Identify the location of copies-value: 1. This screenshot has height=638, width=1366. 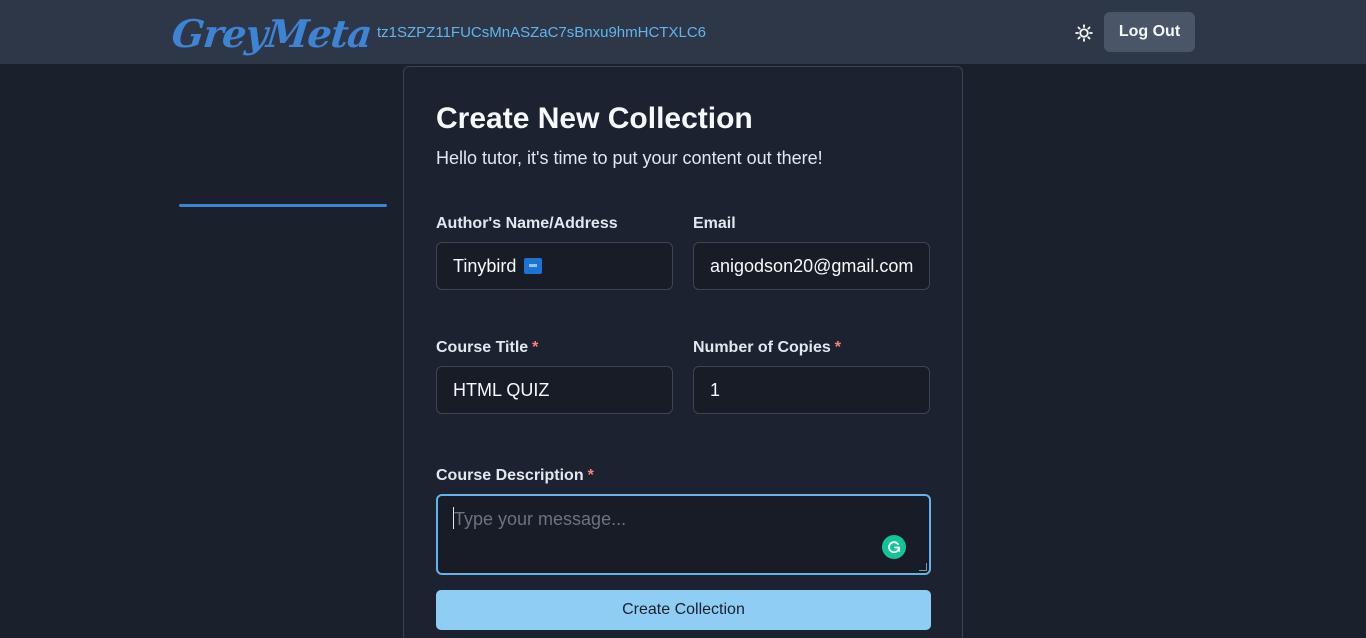
(715, 389).